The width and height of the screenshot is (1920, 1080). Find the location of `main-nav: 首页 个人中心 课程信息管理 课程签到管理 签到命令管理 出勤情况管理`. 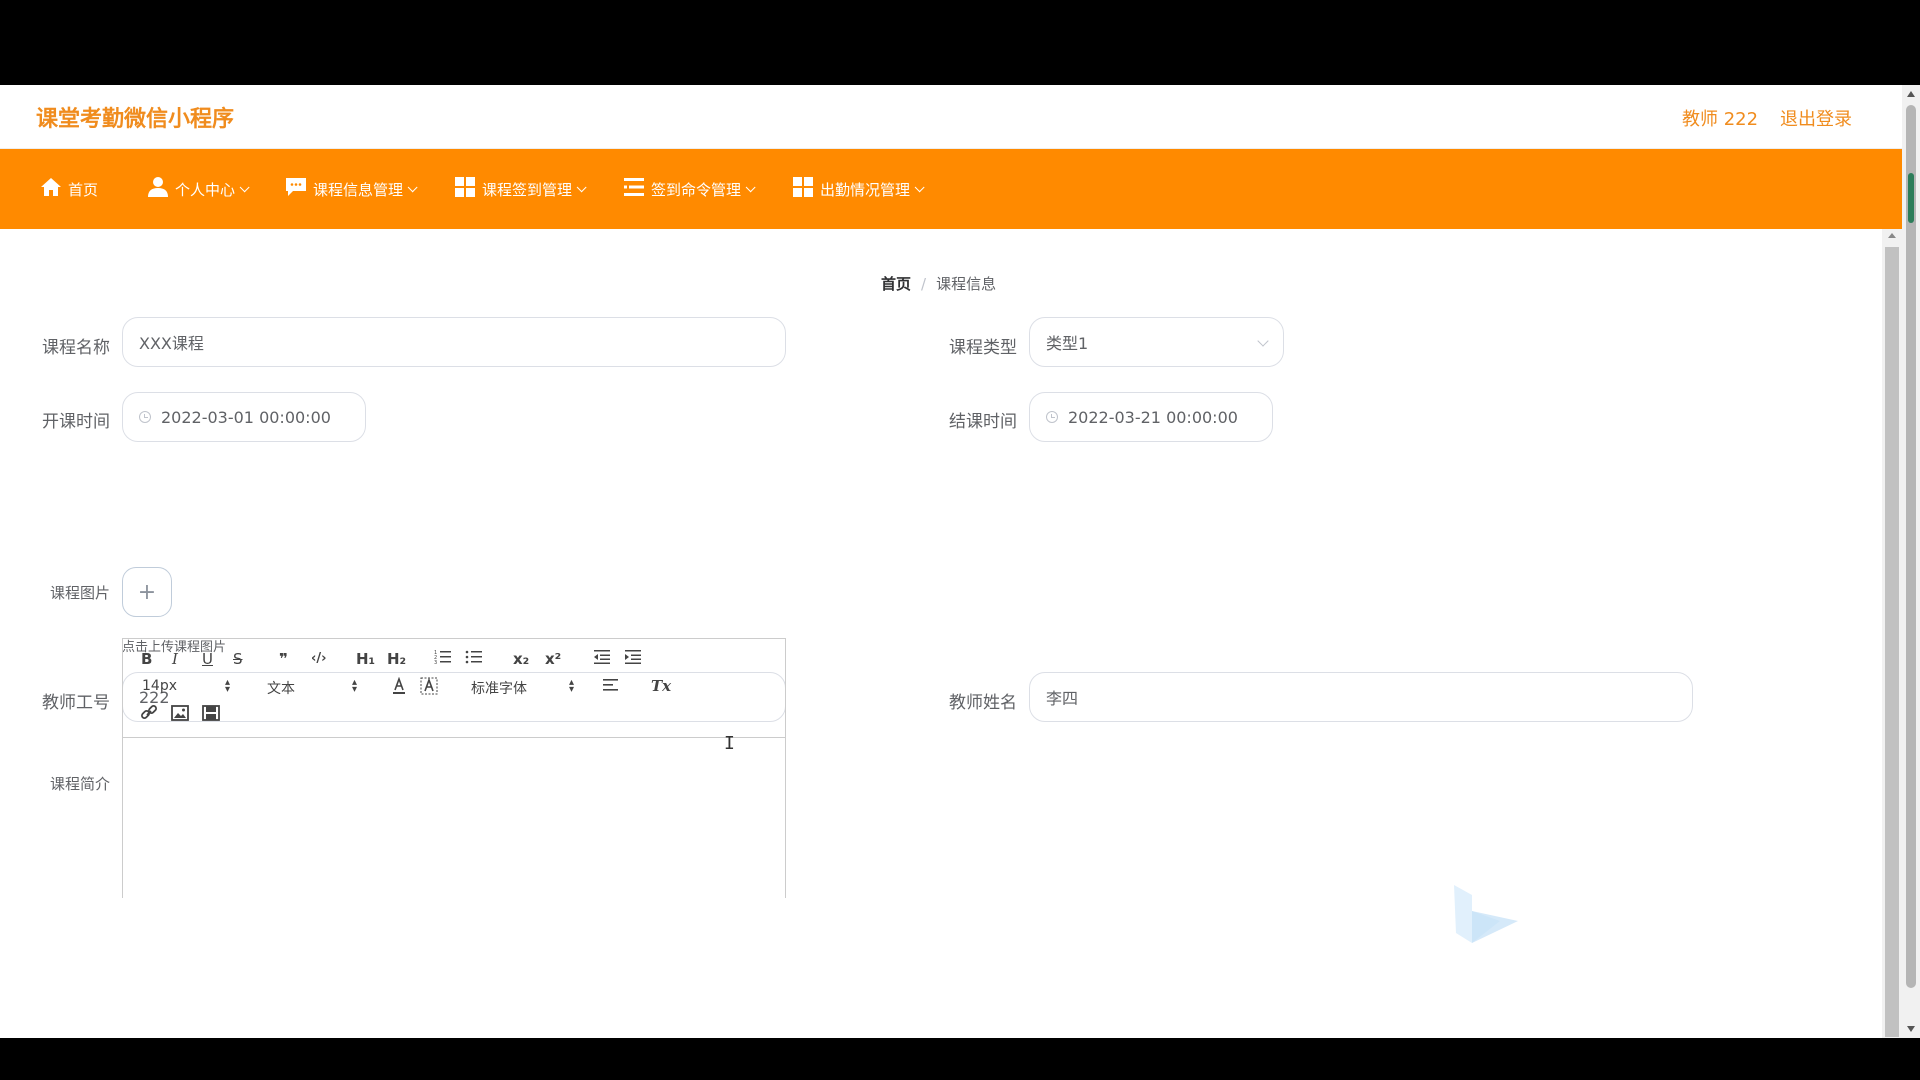

main-nav: 首页 个人中心 课程信息管理 课程签到管理 签到命令管理 出勤情况管理 is located at coordinates (951, 189).